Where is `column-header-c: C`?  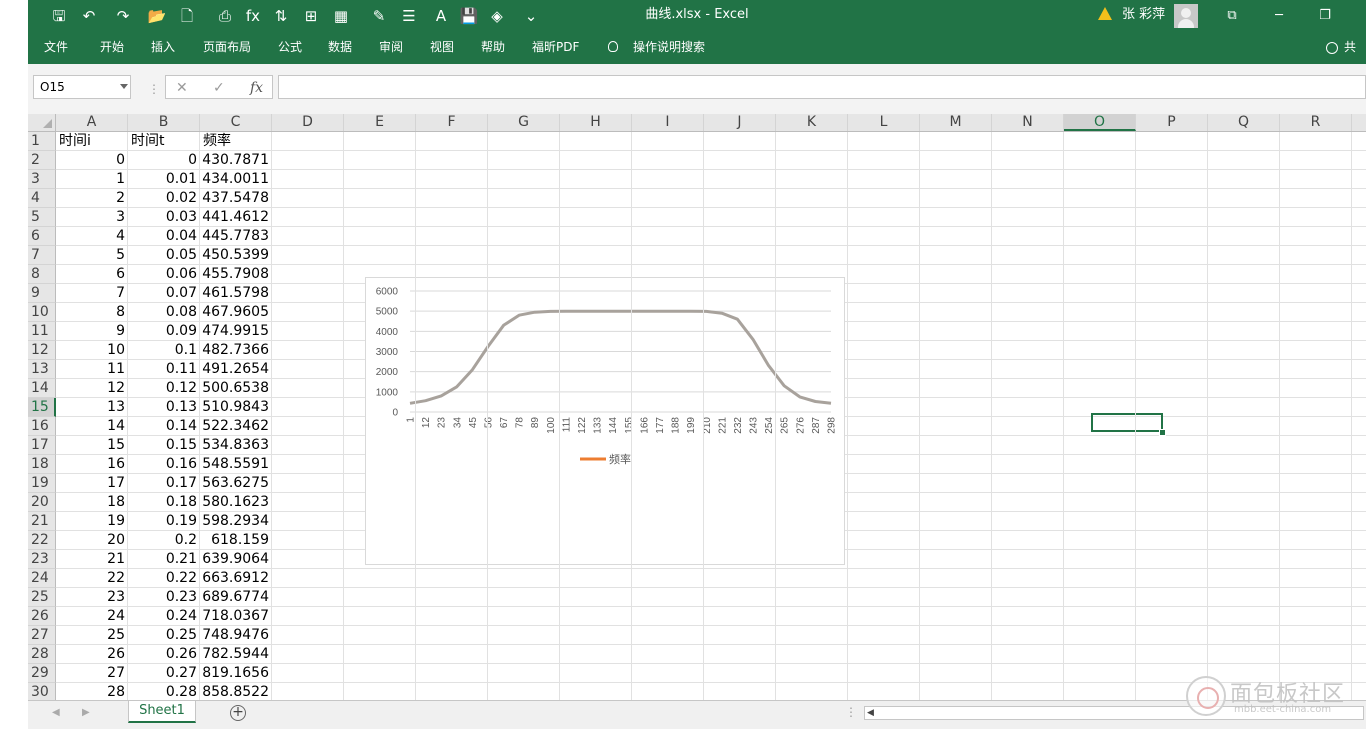
column-header-c: C is located at coordinates (236, 122).